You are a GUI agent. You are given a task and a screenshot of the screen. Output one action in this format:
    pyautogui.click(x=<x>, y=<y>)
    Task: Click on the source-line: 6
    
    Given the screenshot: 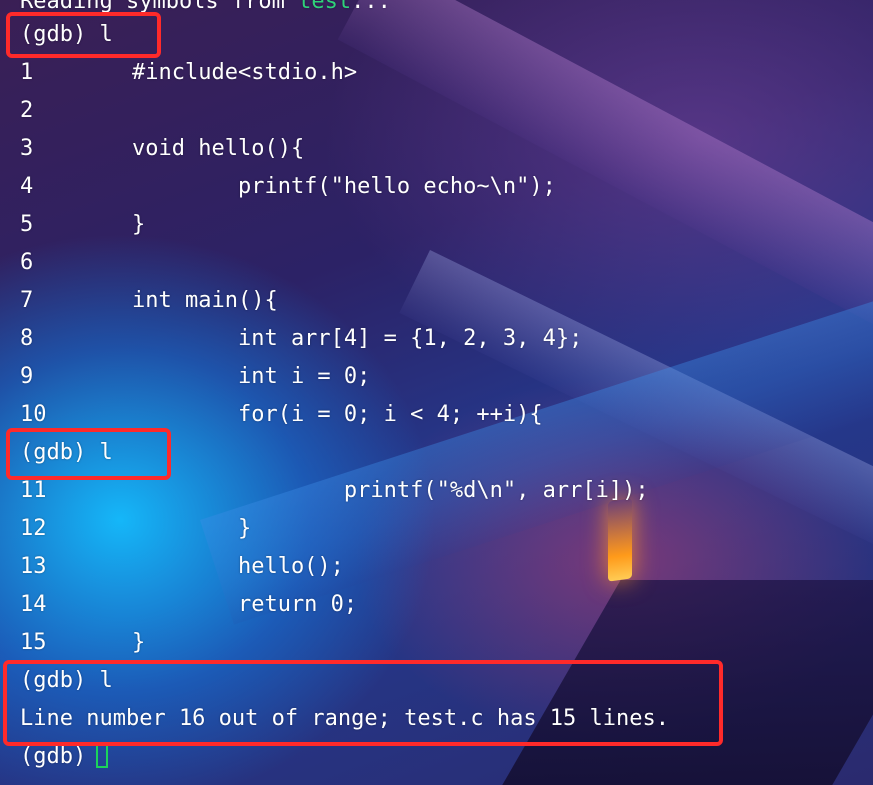 What is the action you would take?
    pyautogui.click(x=76, y=263)
    